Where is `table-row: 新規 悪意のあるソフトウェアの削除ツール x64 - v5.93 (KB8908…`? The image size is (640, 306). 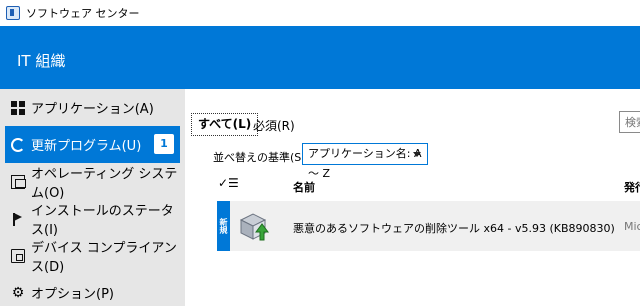 table-row: 新規 悪意のあるソフトウェアの削除ツール x64 - v5.93 (KB8908… is located at coordinates (428, 226).